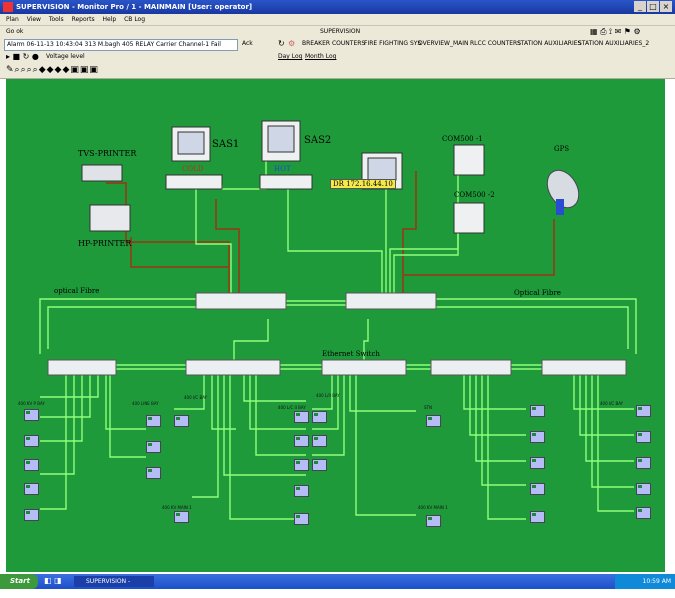  I want to click on workstations, so click(330, 177).